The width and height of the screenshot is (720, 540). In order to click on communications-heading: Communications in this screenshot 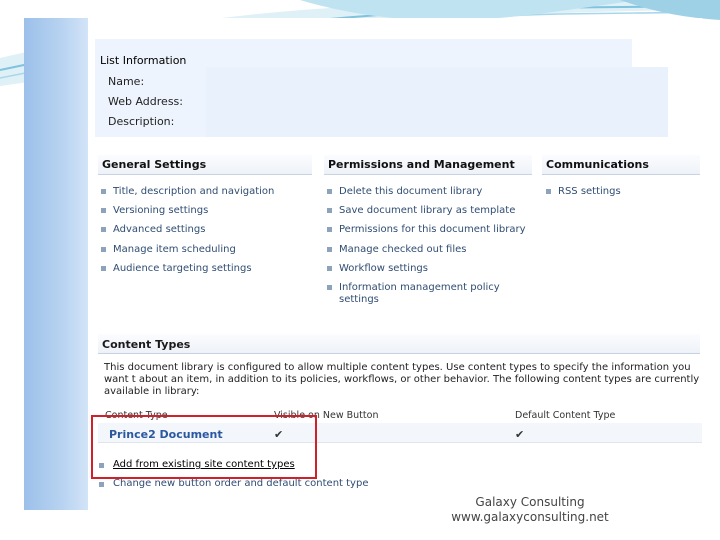, I will do `click(621, 165)`.